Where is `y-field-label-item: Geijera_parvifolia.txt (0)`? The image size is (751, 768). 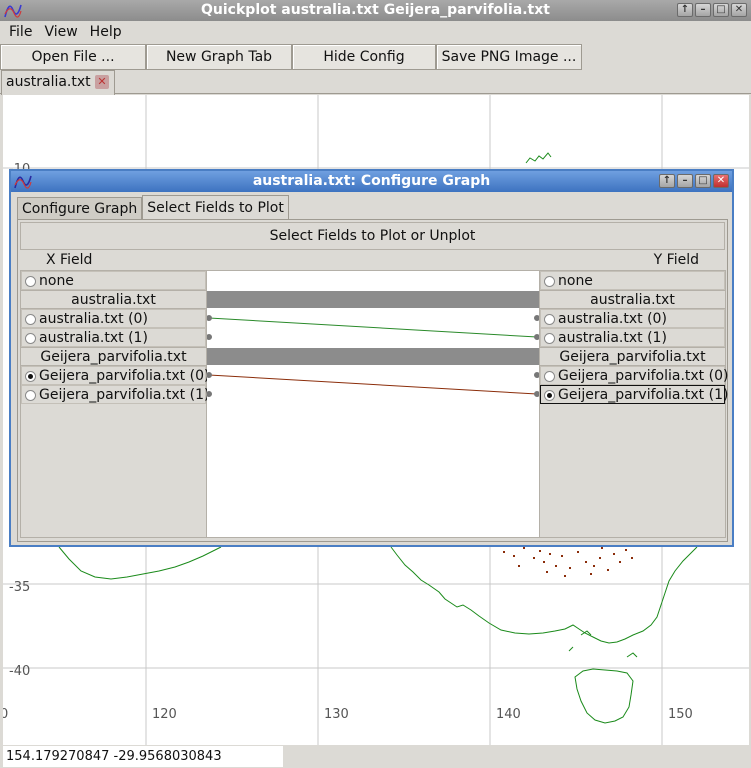 y-field-label-item: Geijera_parvifolia.txt (0) is located at coordinates (643, 376).